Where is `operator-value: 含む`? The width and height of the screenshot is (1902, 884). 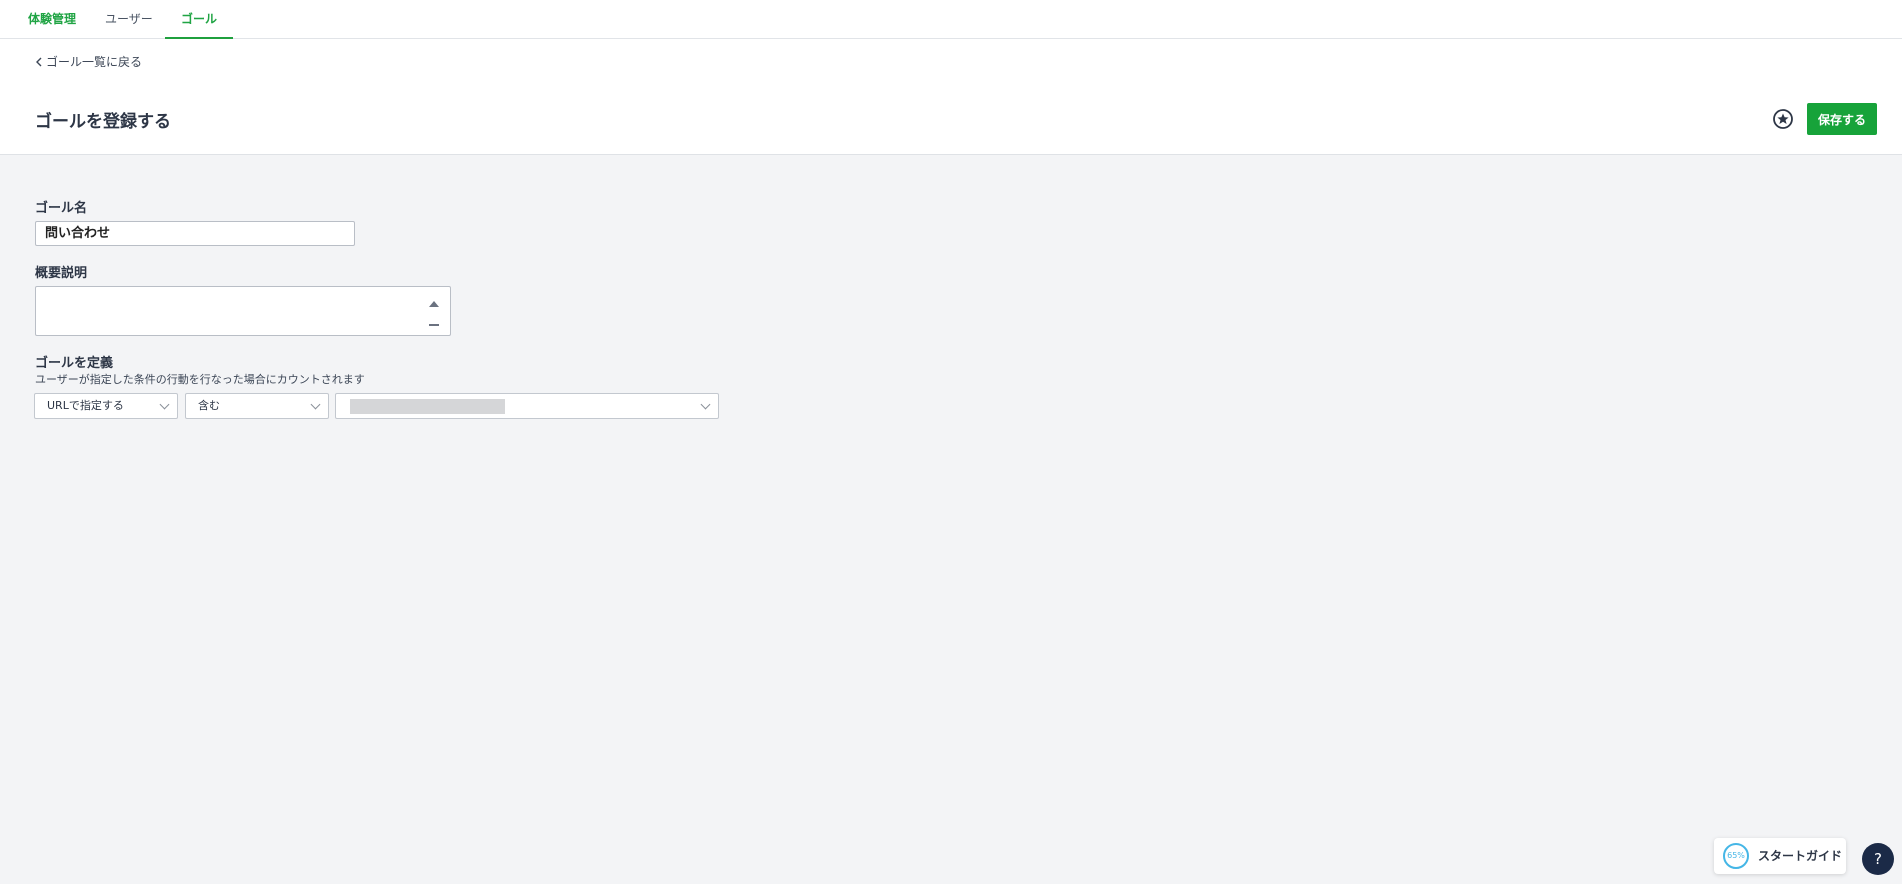 operator-value: 含む is located at coordinates (209, 405).